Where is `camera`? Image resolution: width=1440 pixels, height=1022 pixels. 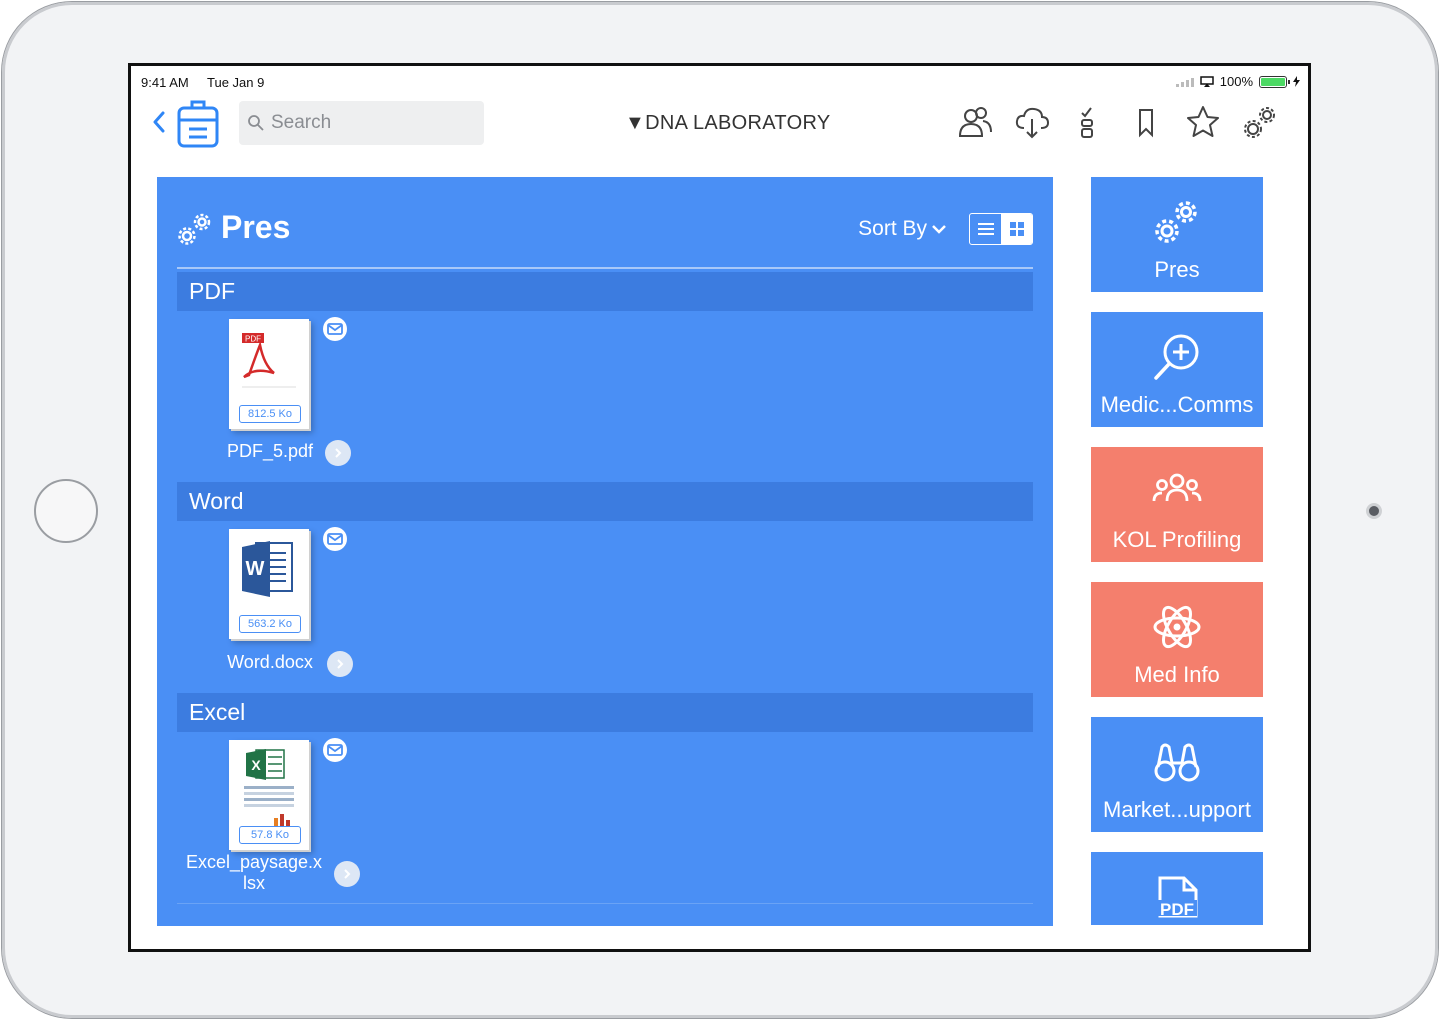 camera is located at coordinates (1374, 511).